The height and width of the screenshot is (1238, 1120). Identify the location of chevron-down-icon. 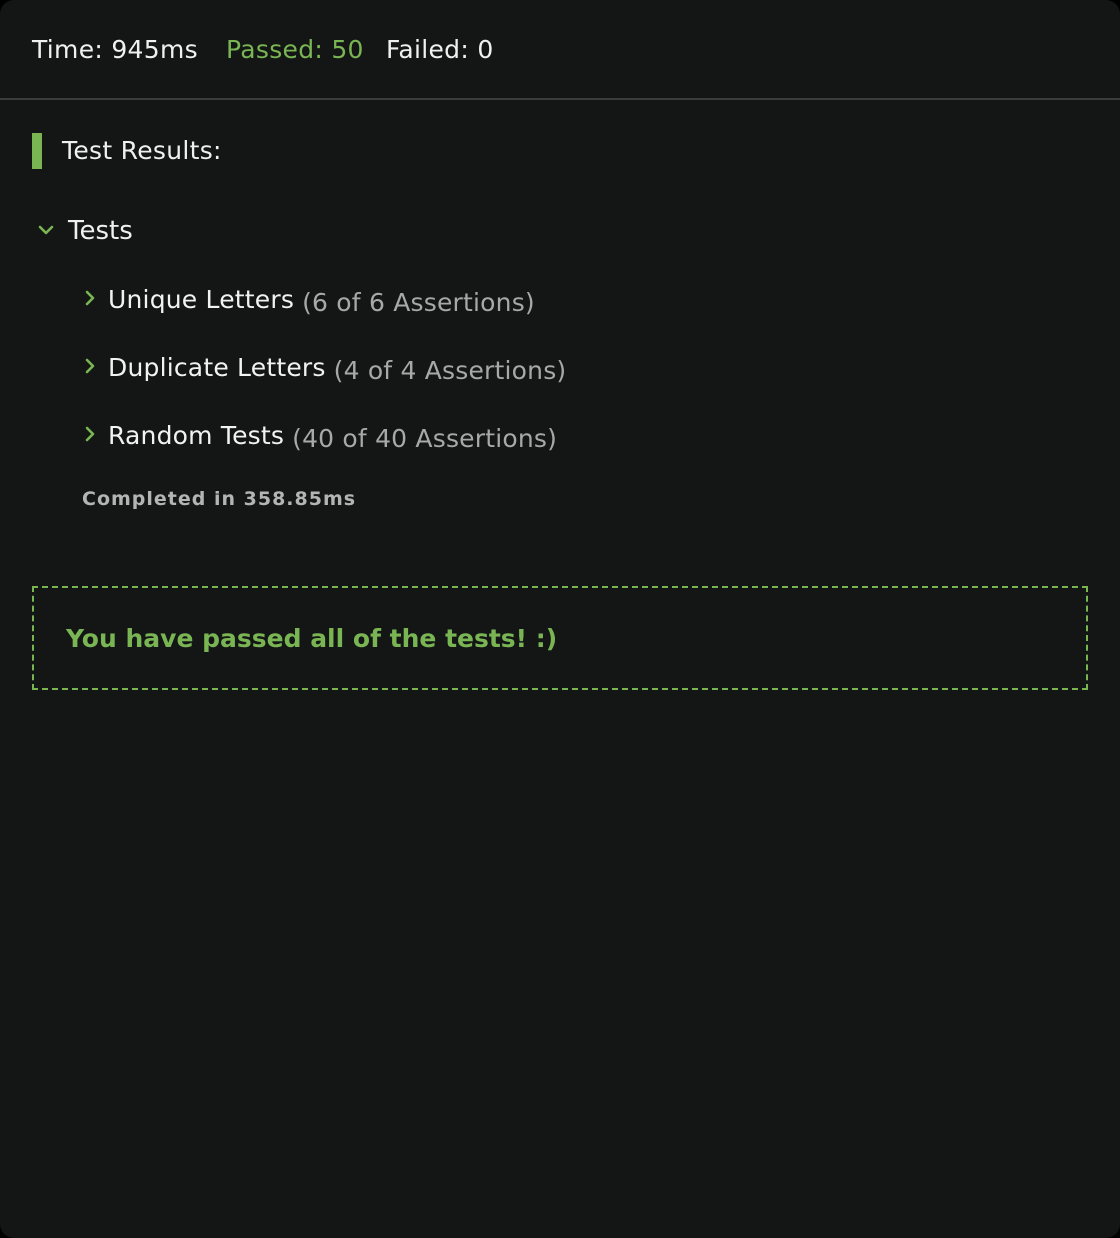
(46, 230).